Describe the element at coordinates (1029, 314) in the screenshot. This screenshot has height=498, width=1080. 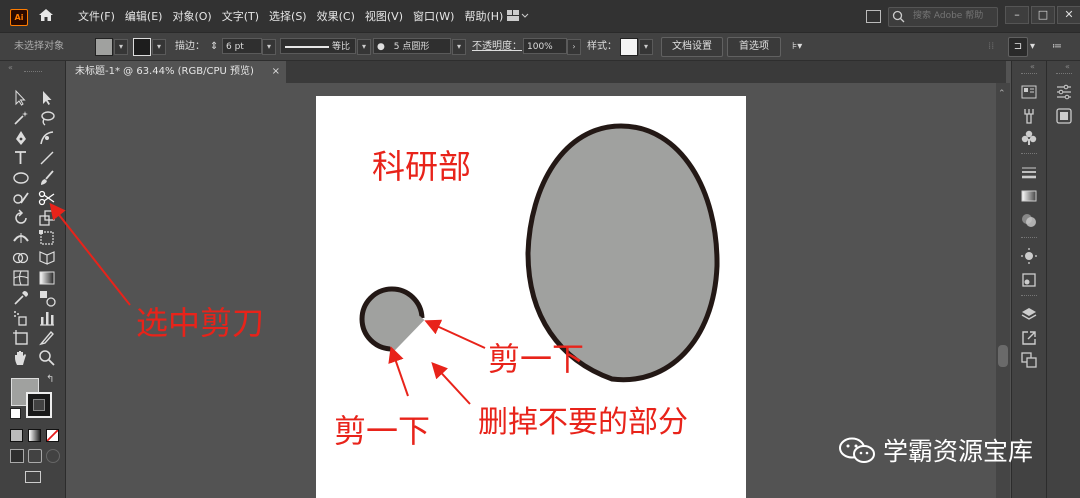
I see `layers-icon` at that location.